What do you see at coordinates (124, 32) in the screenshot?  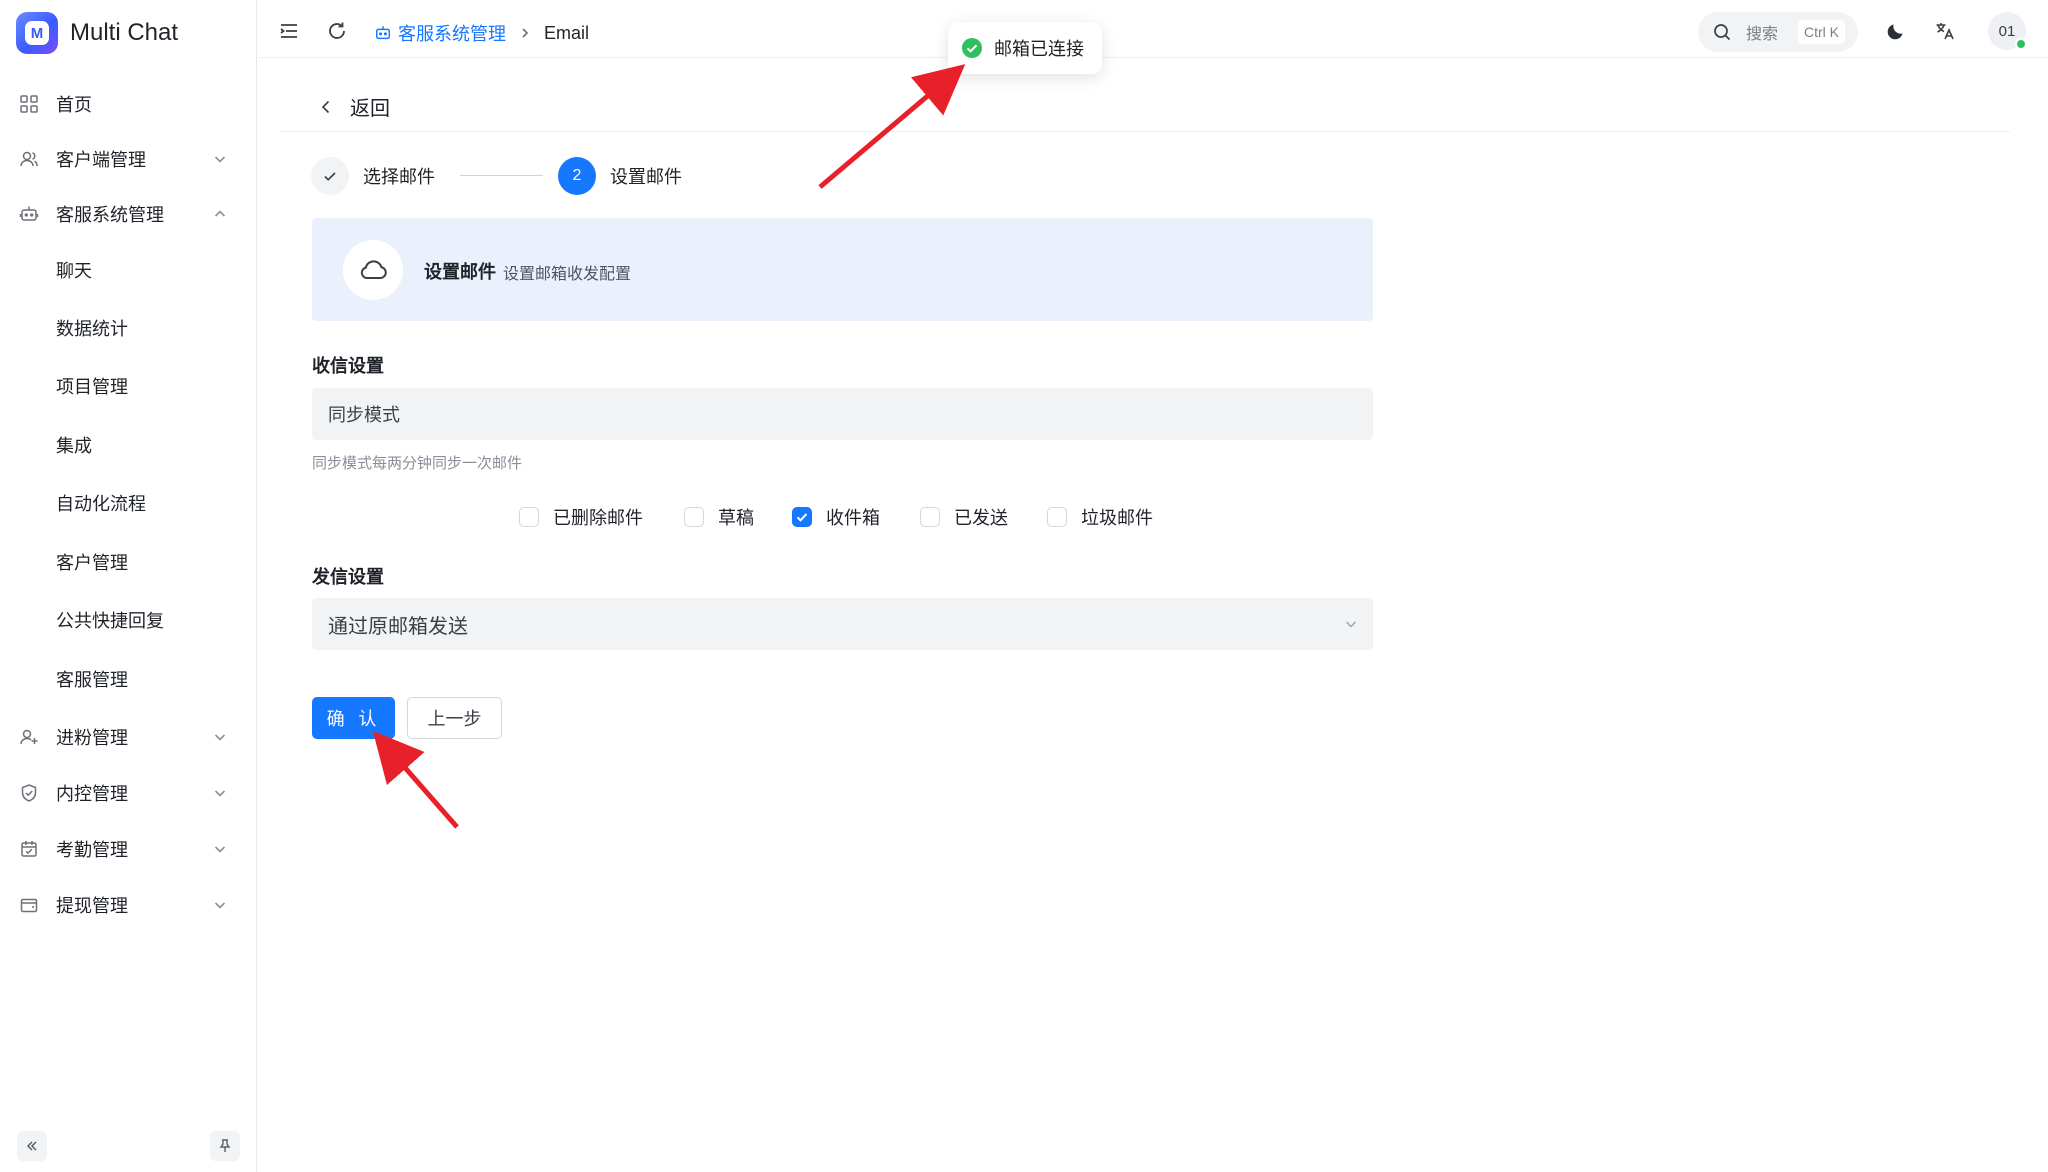 I see `app-title: Multi Chat` at bounding box center [124, 32].